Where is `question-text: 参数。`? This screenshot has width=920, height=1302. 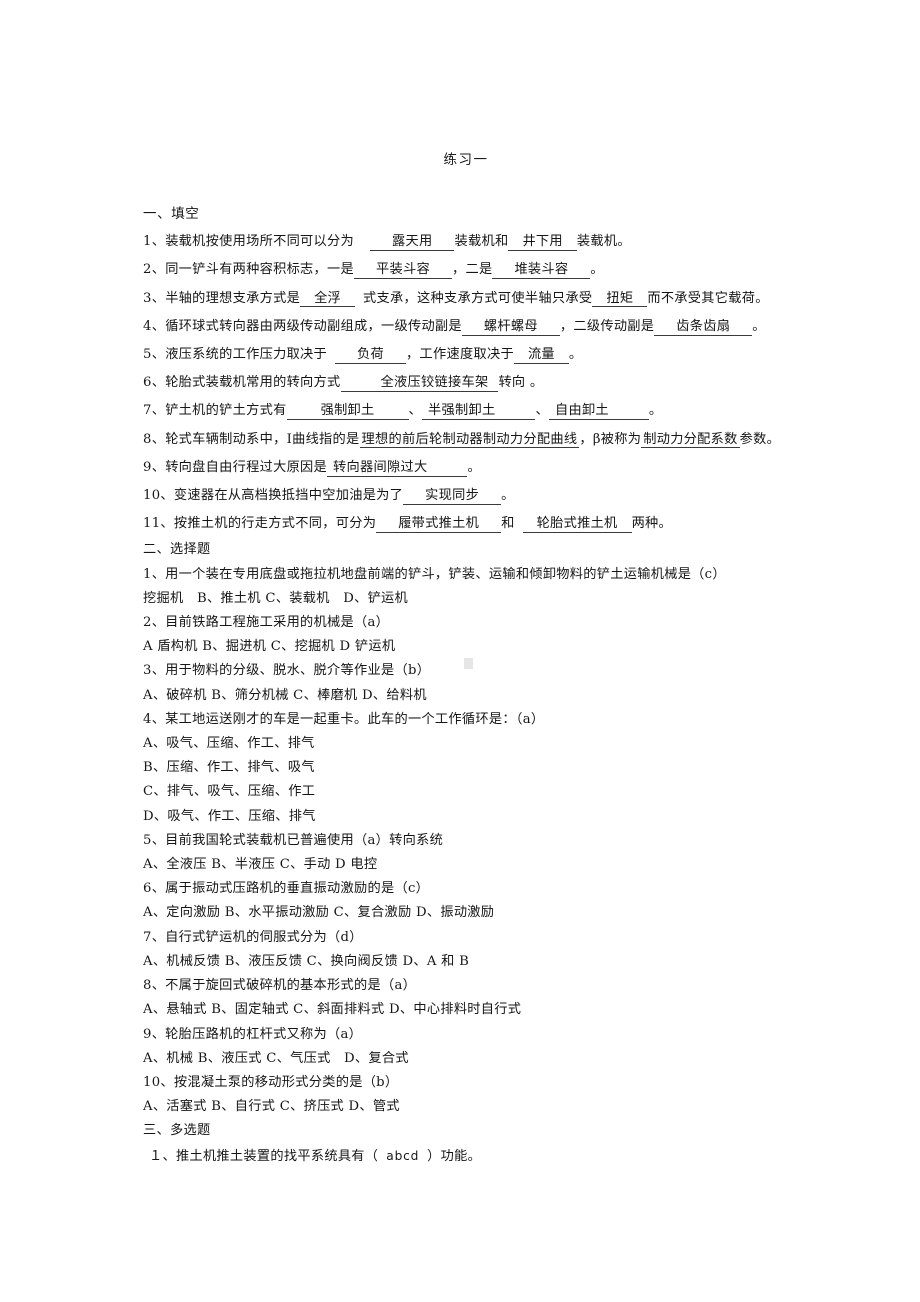
question-text: 参数。 is located at coordinates (760, 439).